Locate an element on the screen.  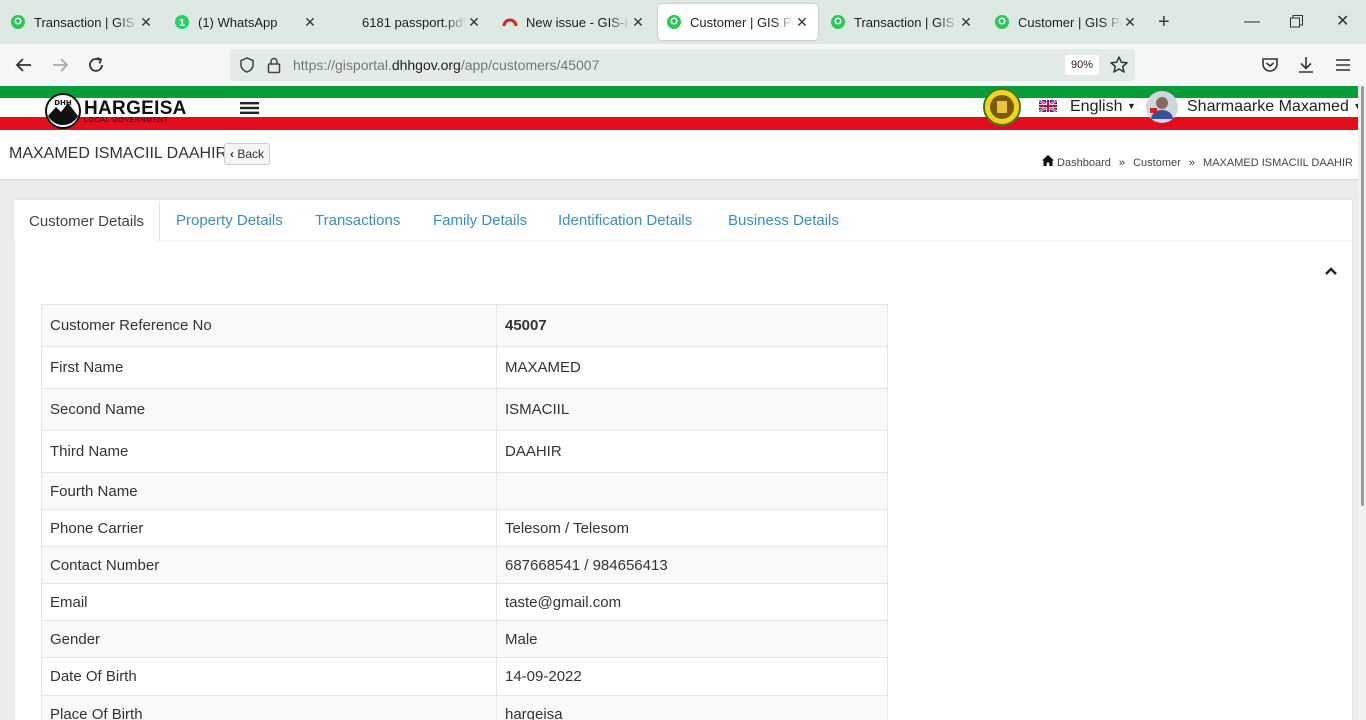
table-row: Fourth Name is located at coordinates (464, 491).